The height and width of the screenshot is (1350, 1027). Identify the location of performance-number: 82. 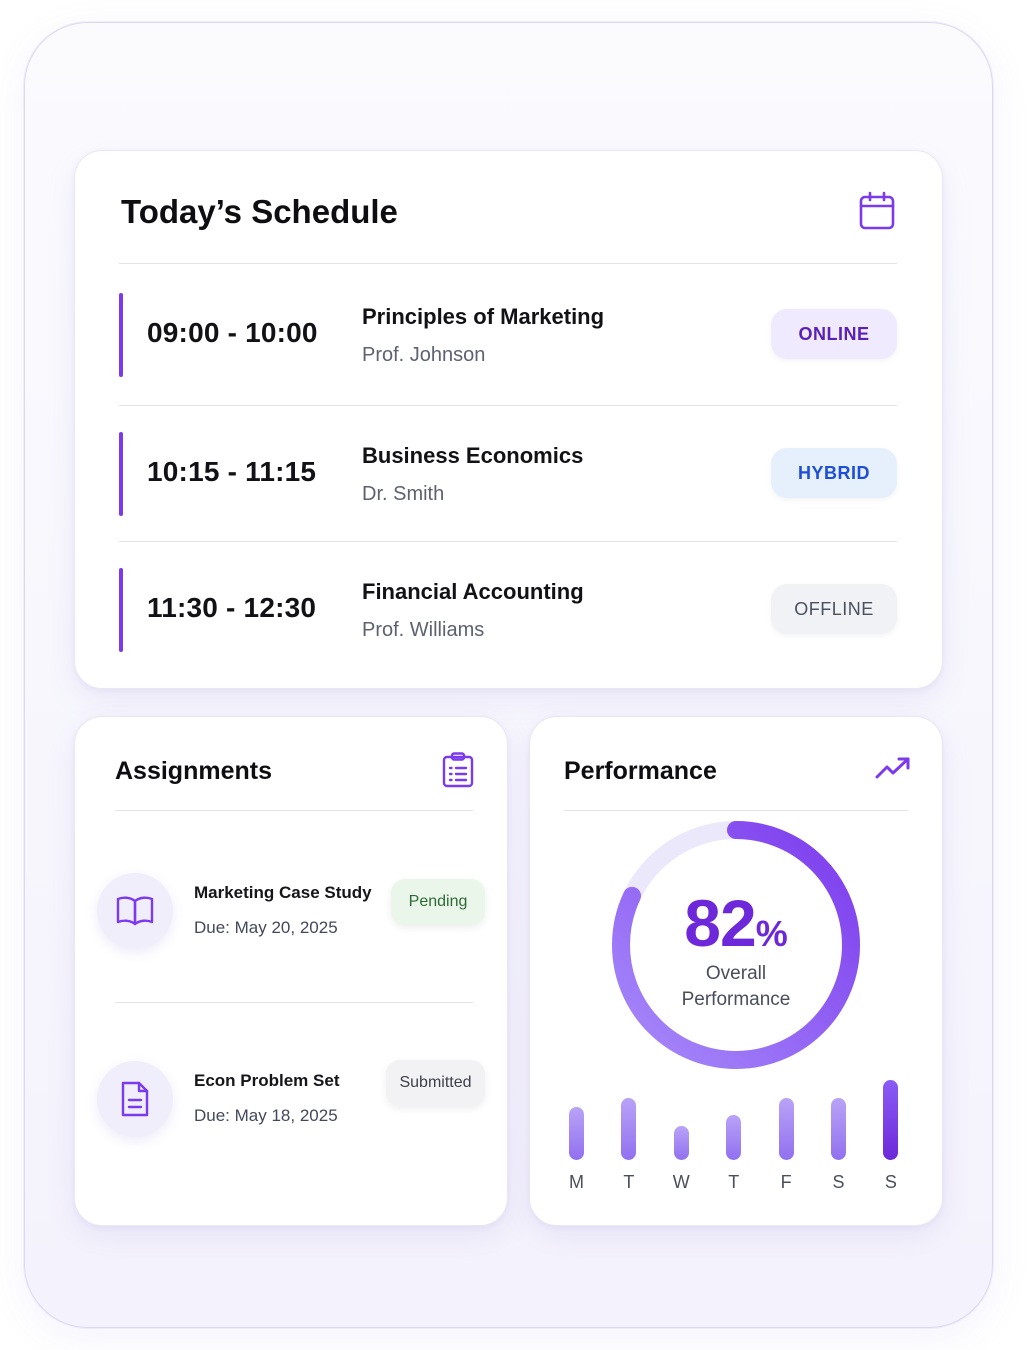
(720, 923).